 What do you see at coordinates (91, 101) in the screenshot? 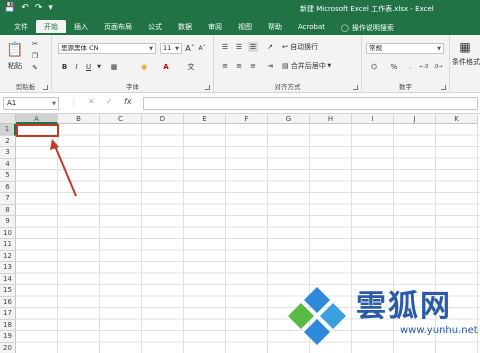
I see `cancel-icon: ✕` at bounding box center [91, 101].